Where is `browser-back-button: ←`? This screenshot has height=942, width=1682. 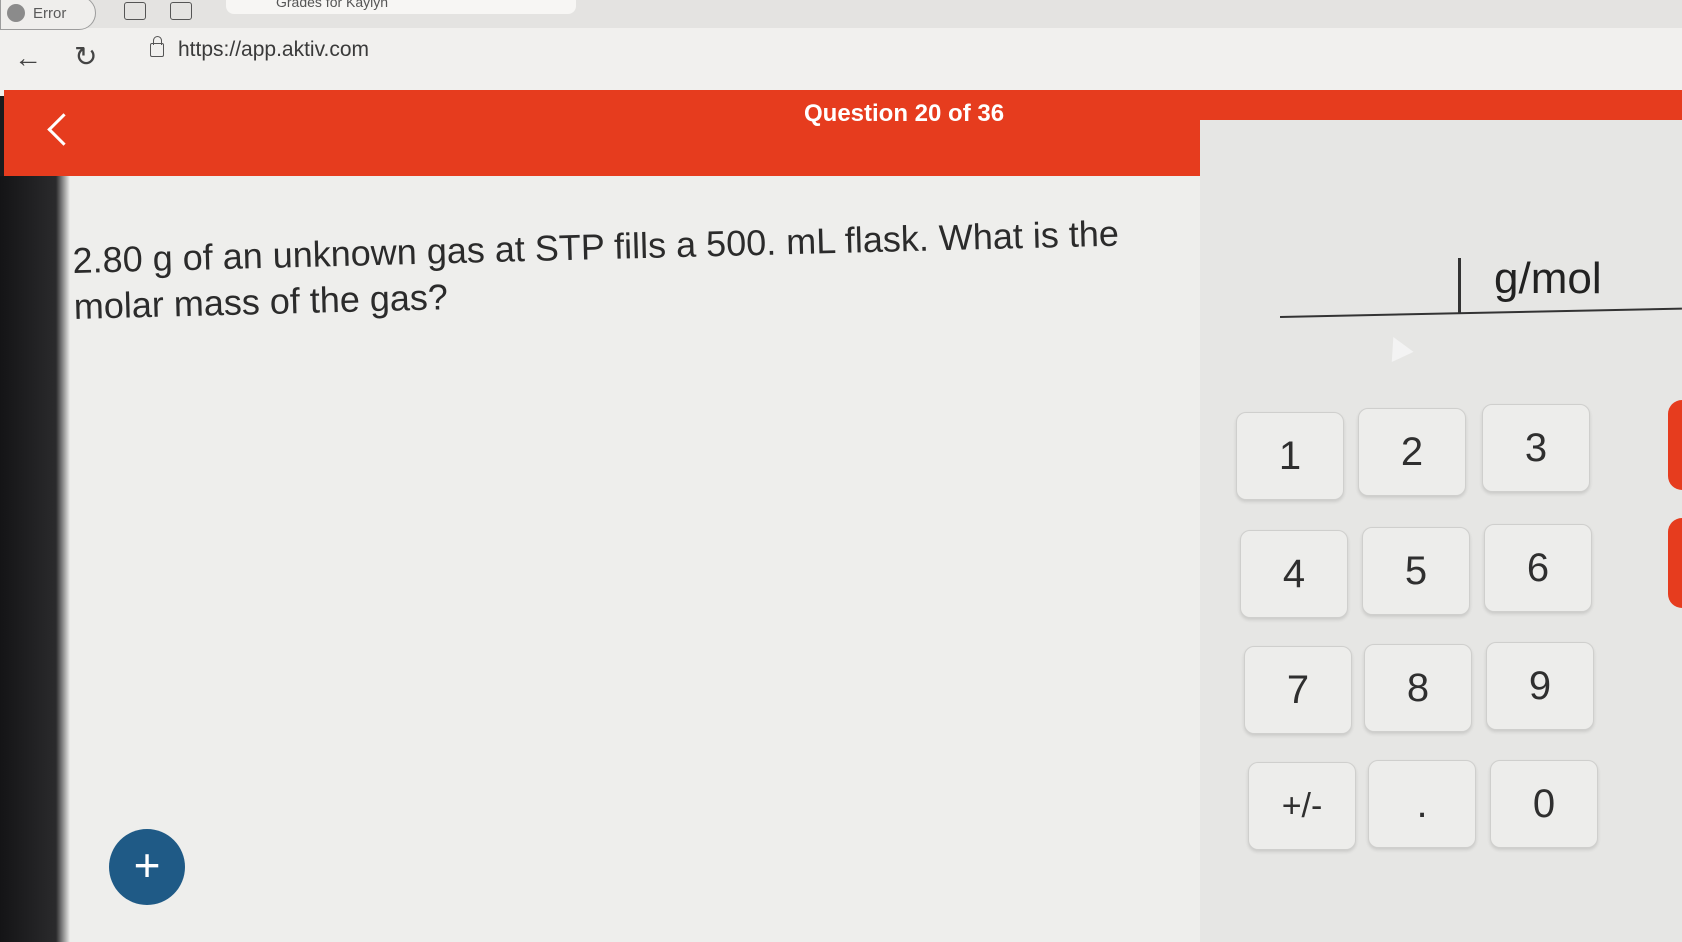
browser-back-button: ← is located at coordinates (28, 58).